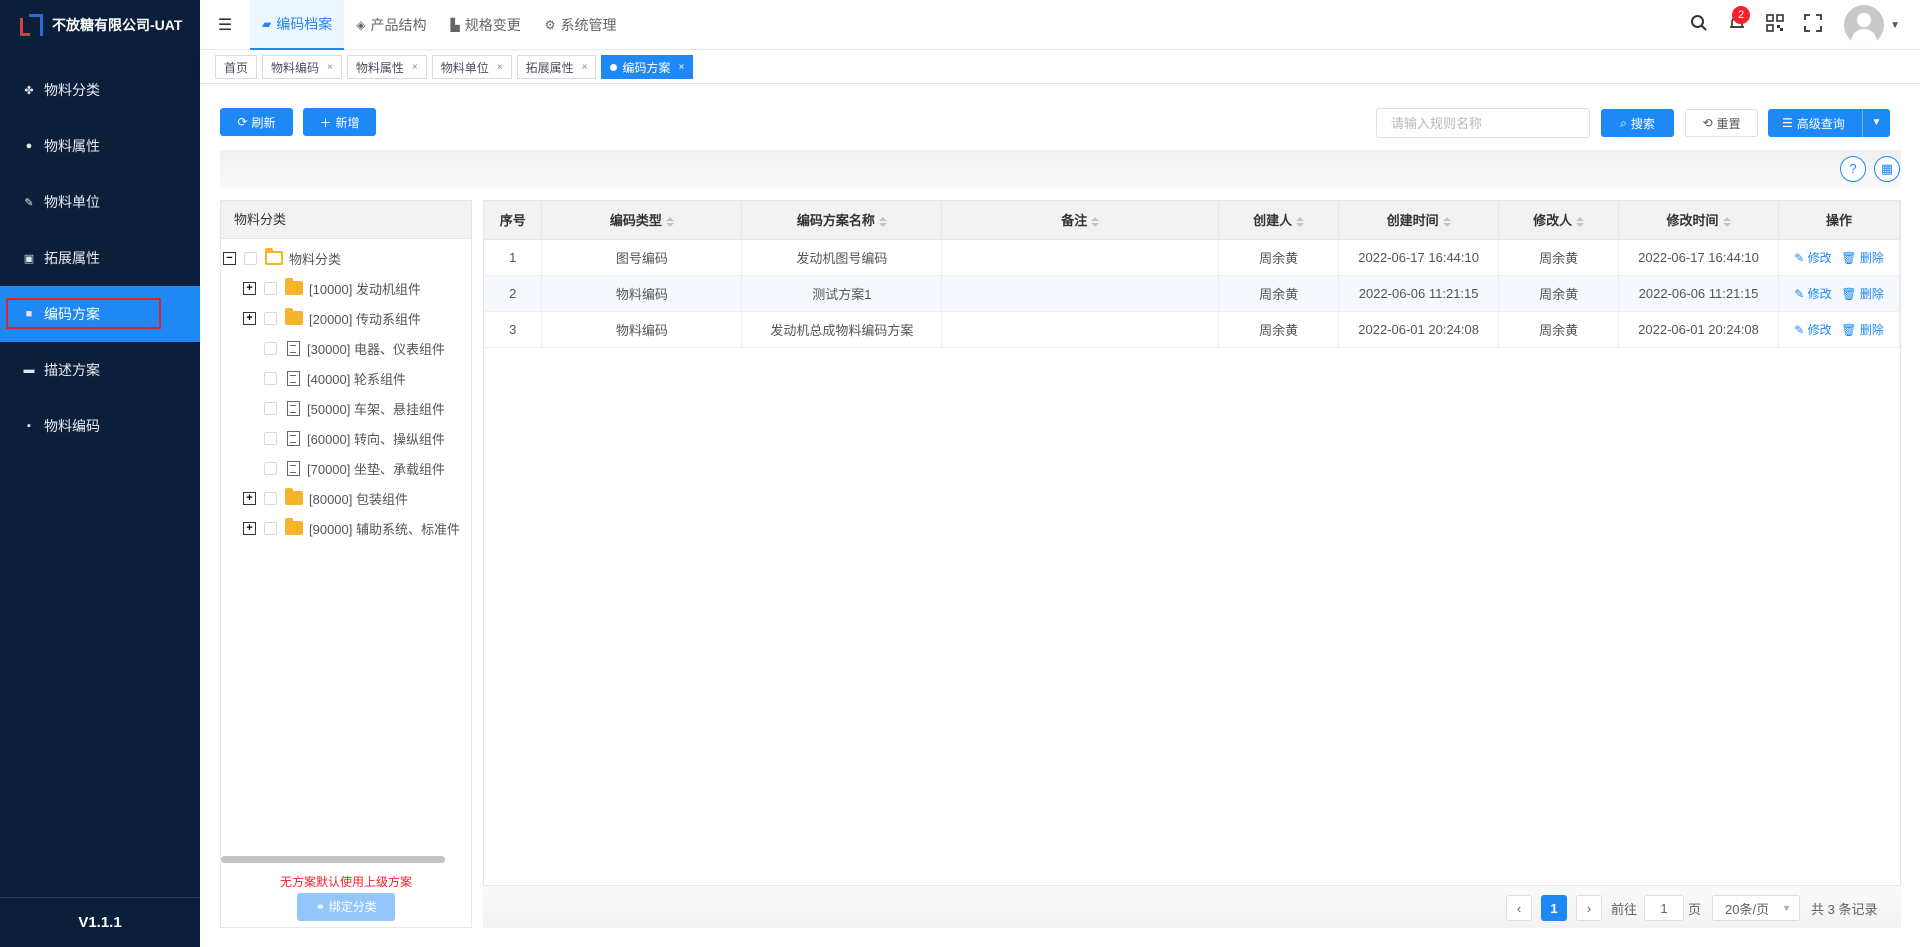  I want to click on advanced-query-button: ☰ 高级查询 ▼, so click(1829, 123).